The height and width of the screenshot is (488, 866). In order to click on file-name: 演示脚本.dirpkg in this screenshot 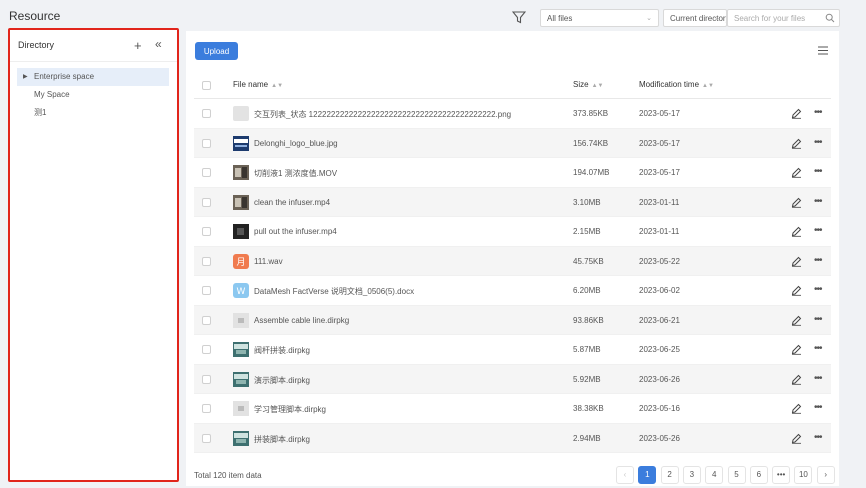, I will do `click(282, 380)`.